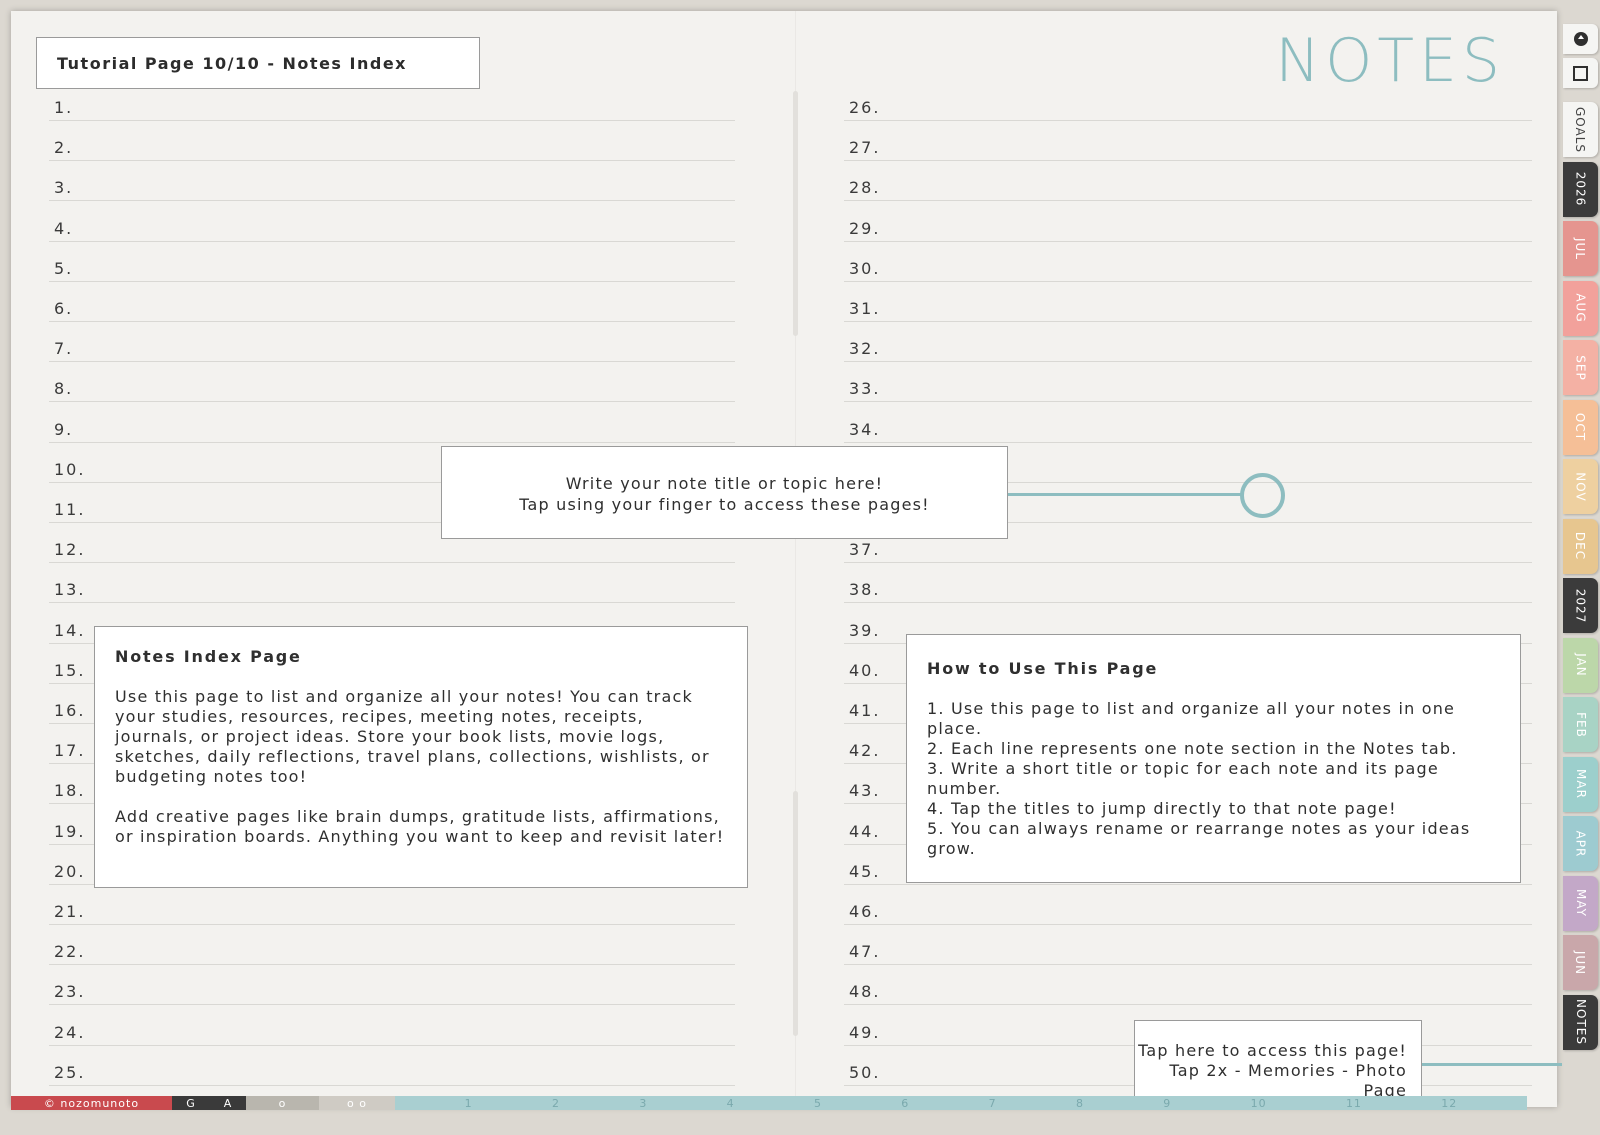 Image resolution: width=1600 pixels, height=1135 pixels. What do you see at coordinates (1188, 262) in the screenshot?
I see `index-line: 30.` at bounding box center [1188, 262].